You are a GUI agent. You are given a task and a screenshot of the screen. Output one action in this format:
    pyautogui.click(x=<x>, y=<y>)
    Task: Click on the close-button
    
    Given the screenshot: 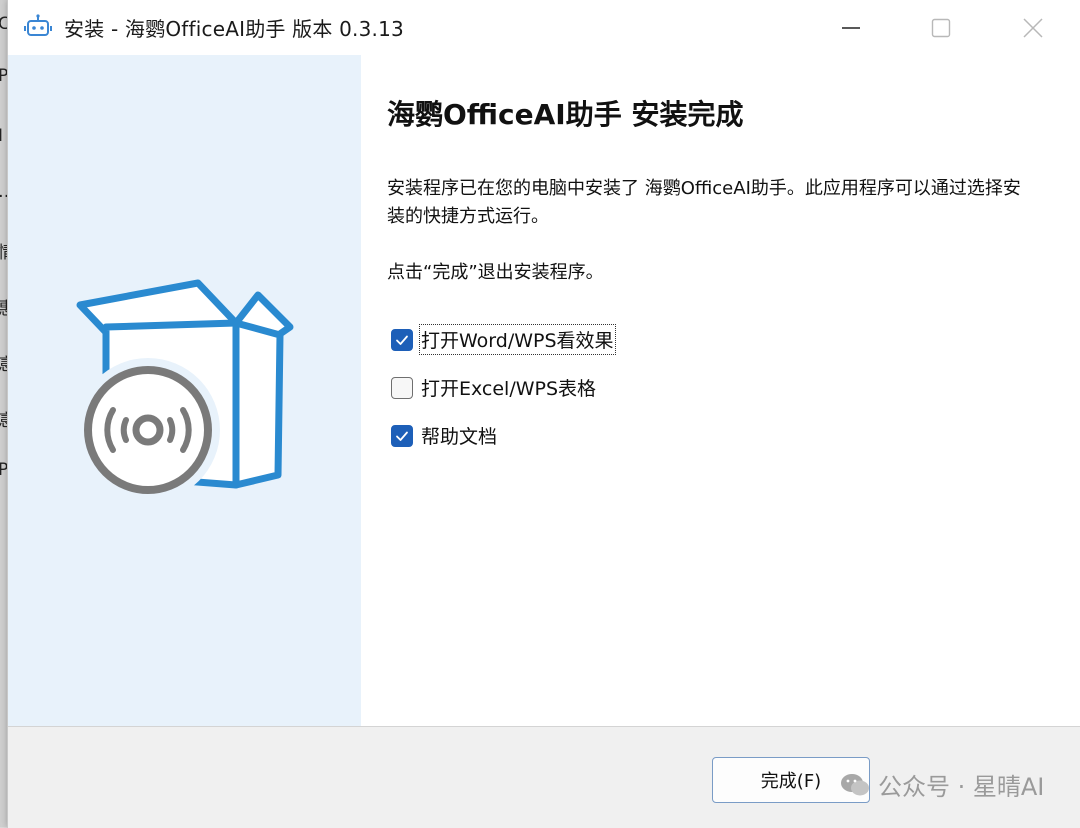 What is the action you would take?
    pyautogui.click(x=1033, y=27)
    